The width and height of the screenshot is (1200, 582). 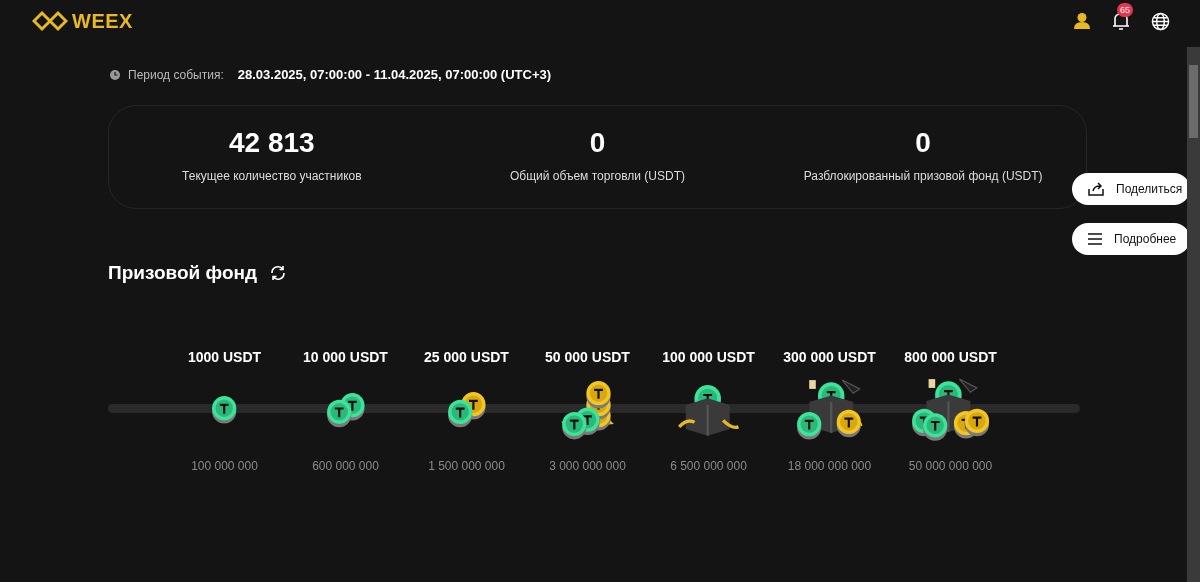 What do you see at coordinates (176, 75) in the screenshot?
I see `period-label: Период события:` at bounding box center [176, 75].